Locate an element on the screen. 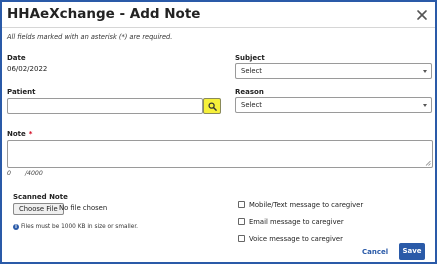 The height and width of the screenshot is (264, 437). search-icon is located at coordinates (212, 106).